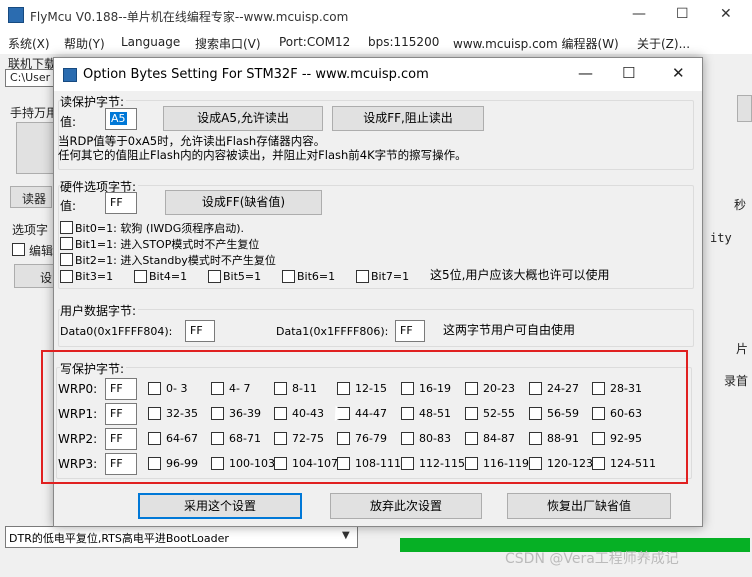 The image size is (752, 577). I want to click on bit5-checkbox, so click(214, 276).